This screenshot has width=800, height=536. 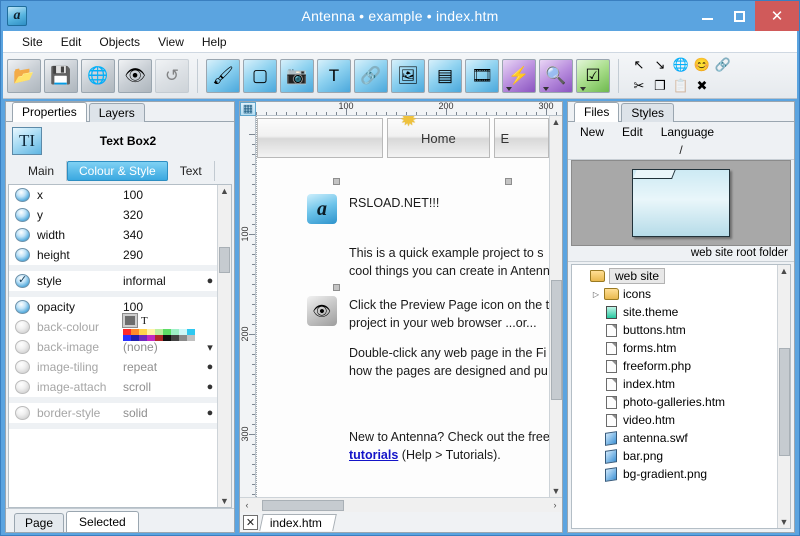 I want to click on tab-selected: Selected, so click(x=102, y=521).